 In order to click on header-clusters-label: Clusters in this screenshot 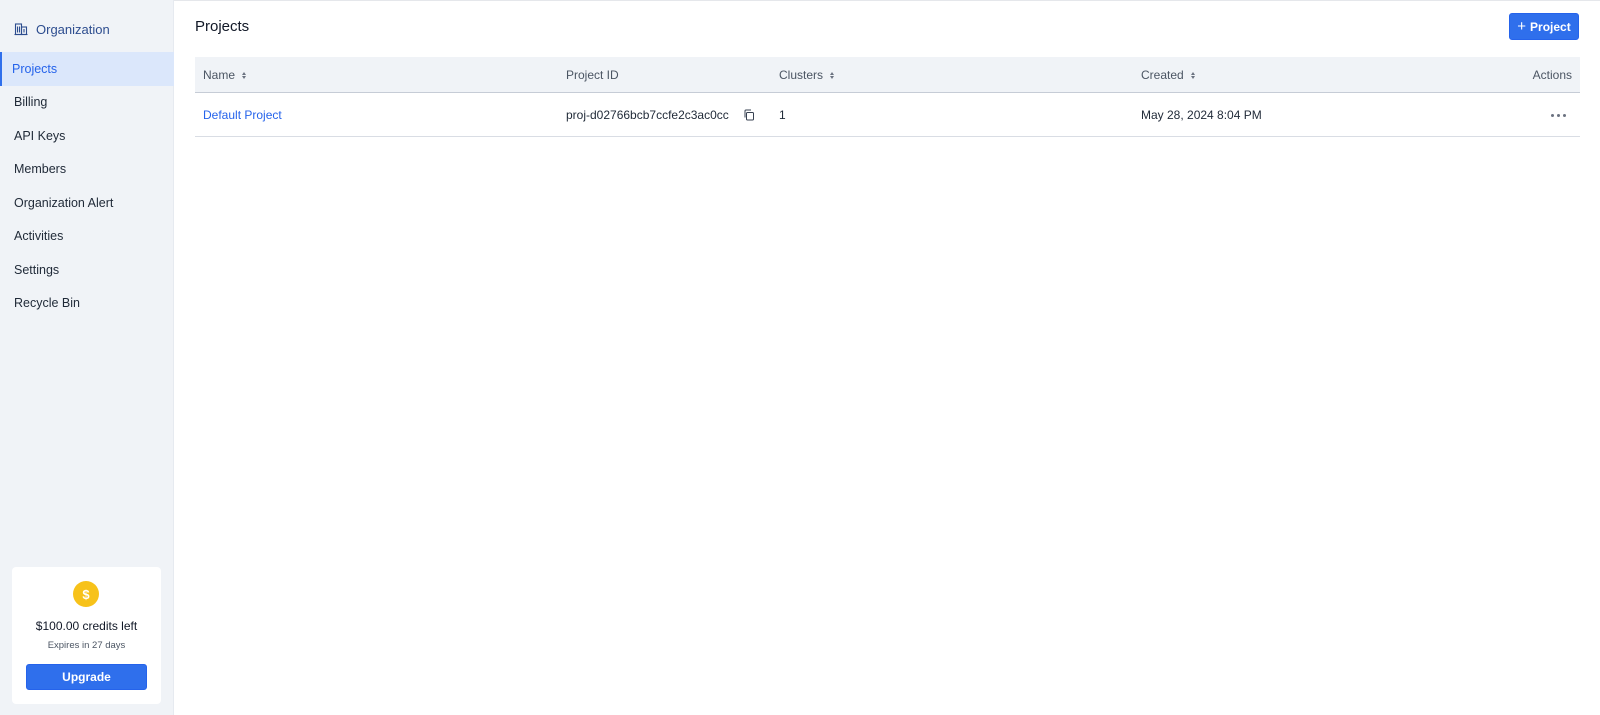, I will do `click(801, 75)`.